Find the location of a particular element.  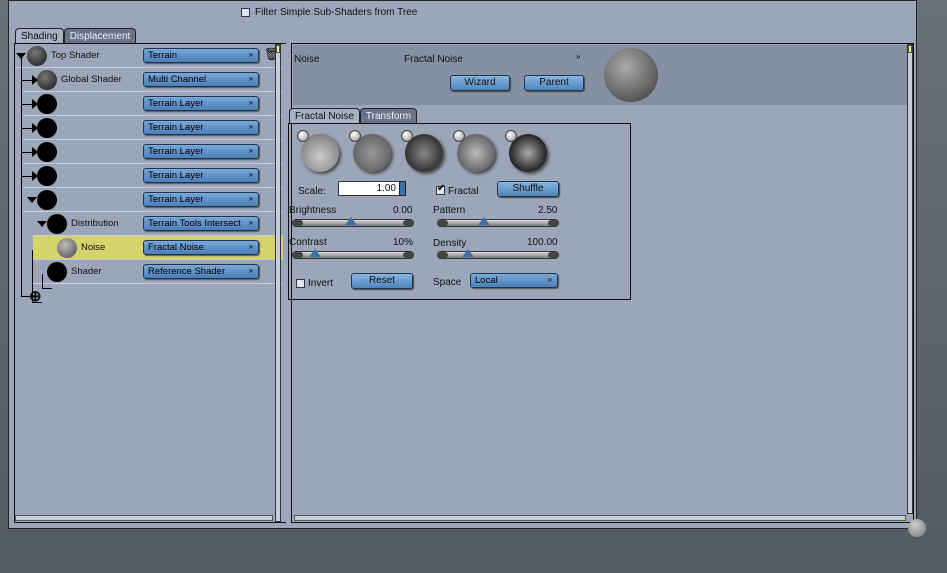

contrast-slider is located at coordinates (353, 254).